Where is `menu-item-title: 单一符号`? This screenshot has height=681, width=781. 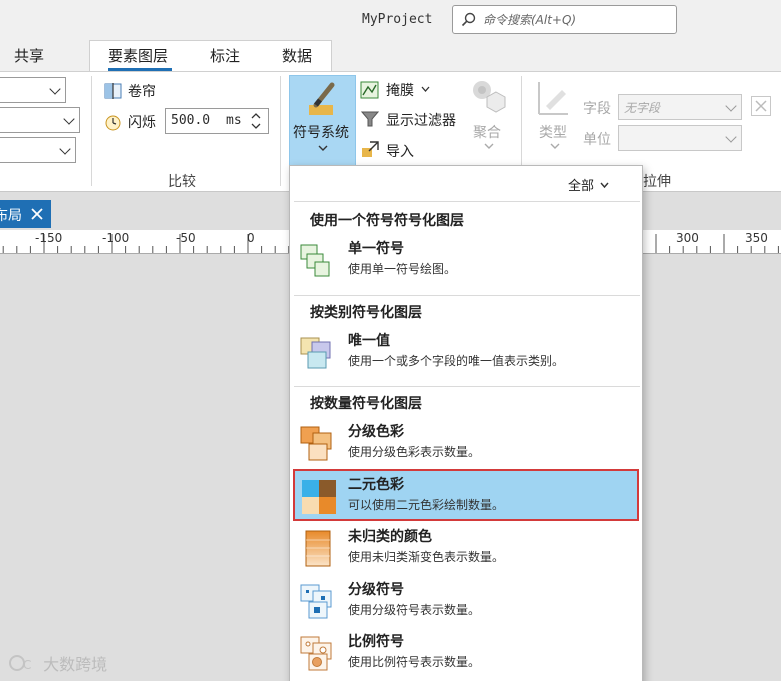 menu-item-title: 单一符号 is located at coordinates (376, 249).